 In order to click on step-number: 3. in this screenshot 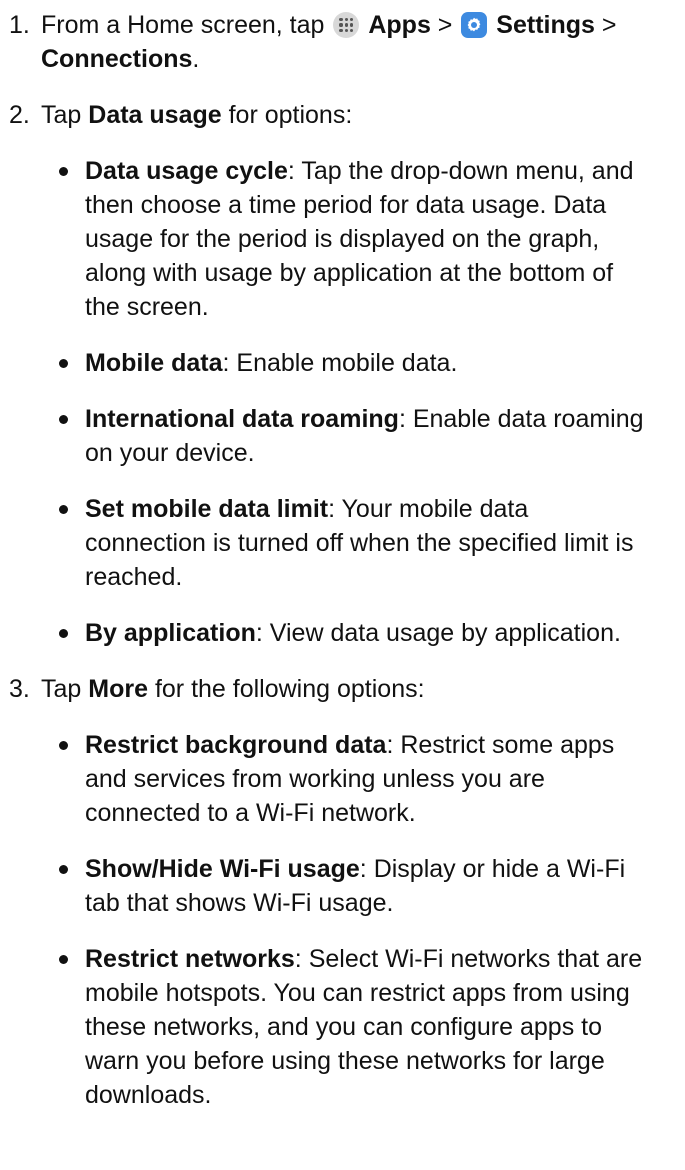, I will do `click(19, 689)`.